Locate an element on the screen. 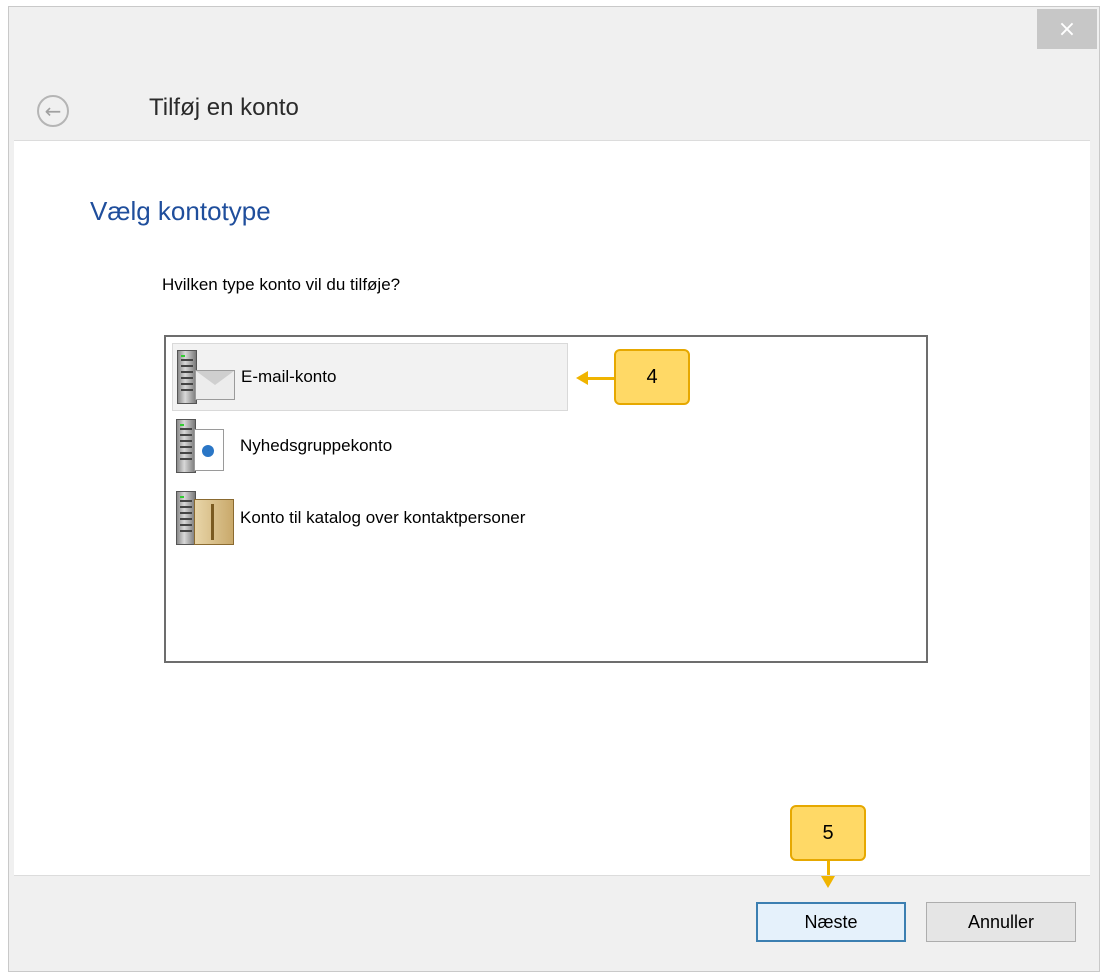 Image resolution: width=1101 pixels, height=974 pixels. cancel-button: Annuller is located at coordinates (1001, 922).